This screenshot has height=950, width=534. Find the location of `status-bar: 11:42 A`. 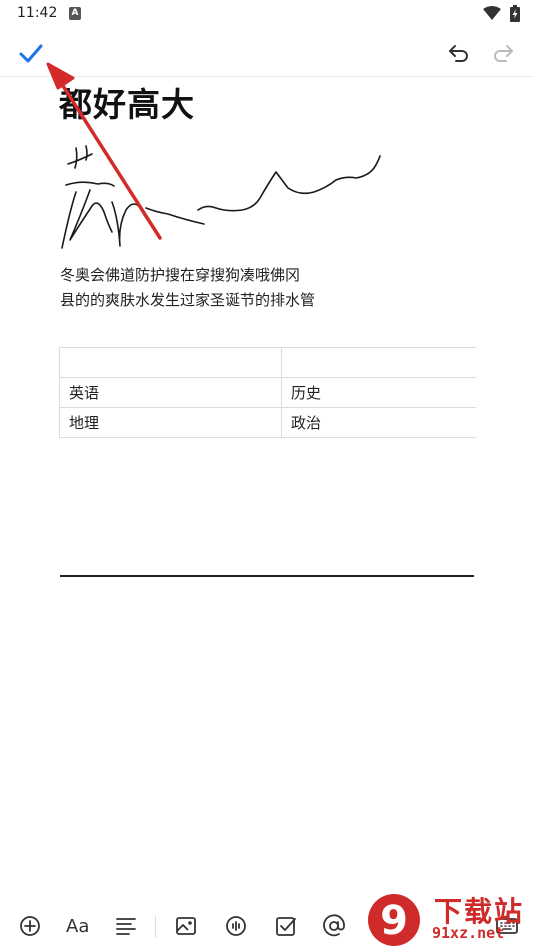

status-bar: 11:42 A is located at coordinates (267, 15).